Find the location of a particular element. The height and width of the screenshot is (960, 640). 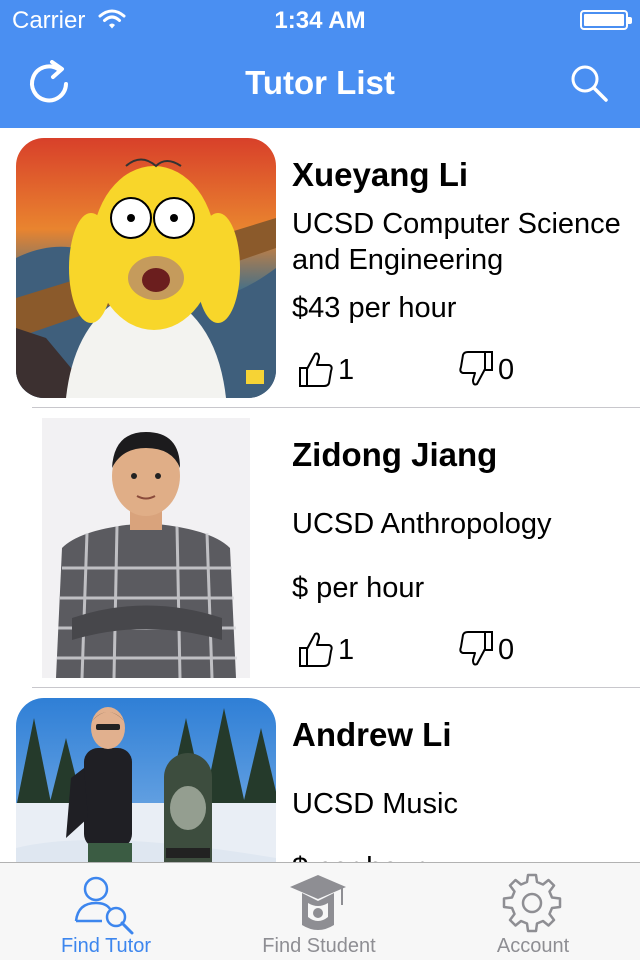

find-tutor-icon is located at coordinates (104, 905).